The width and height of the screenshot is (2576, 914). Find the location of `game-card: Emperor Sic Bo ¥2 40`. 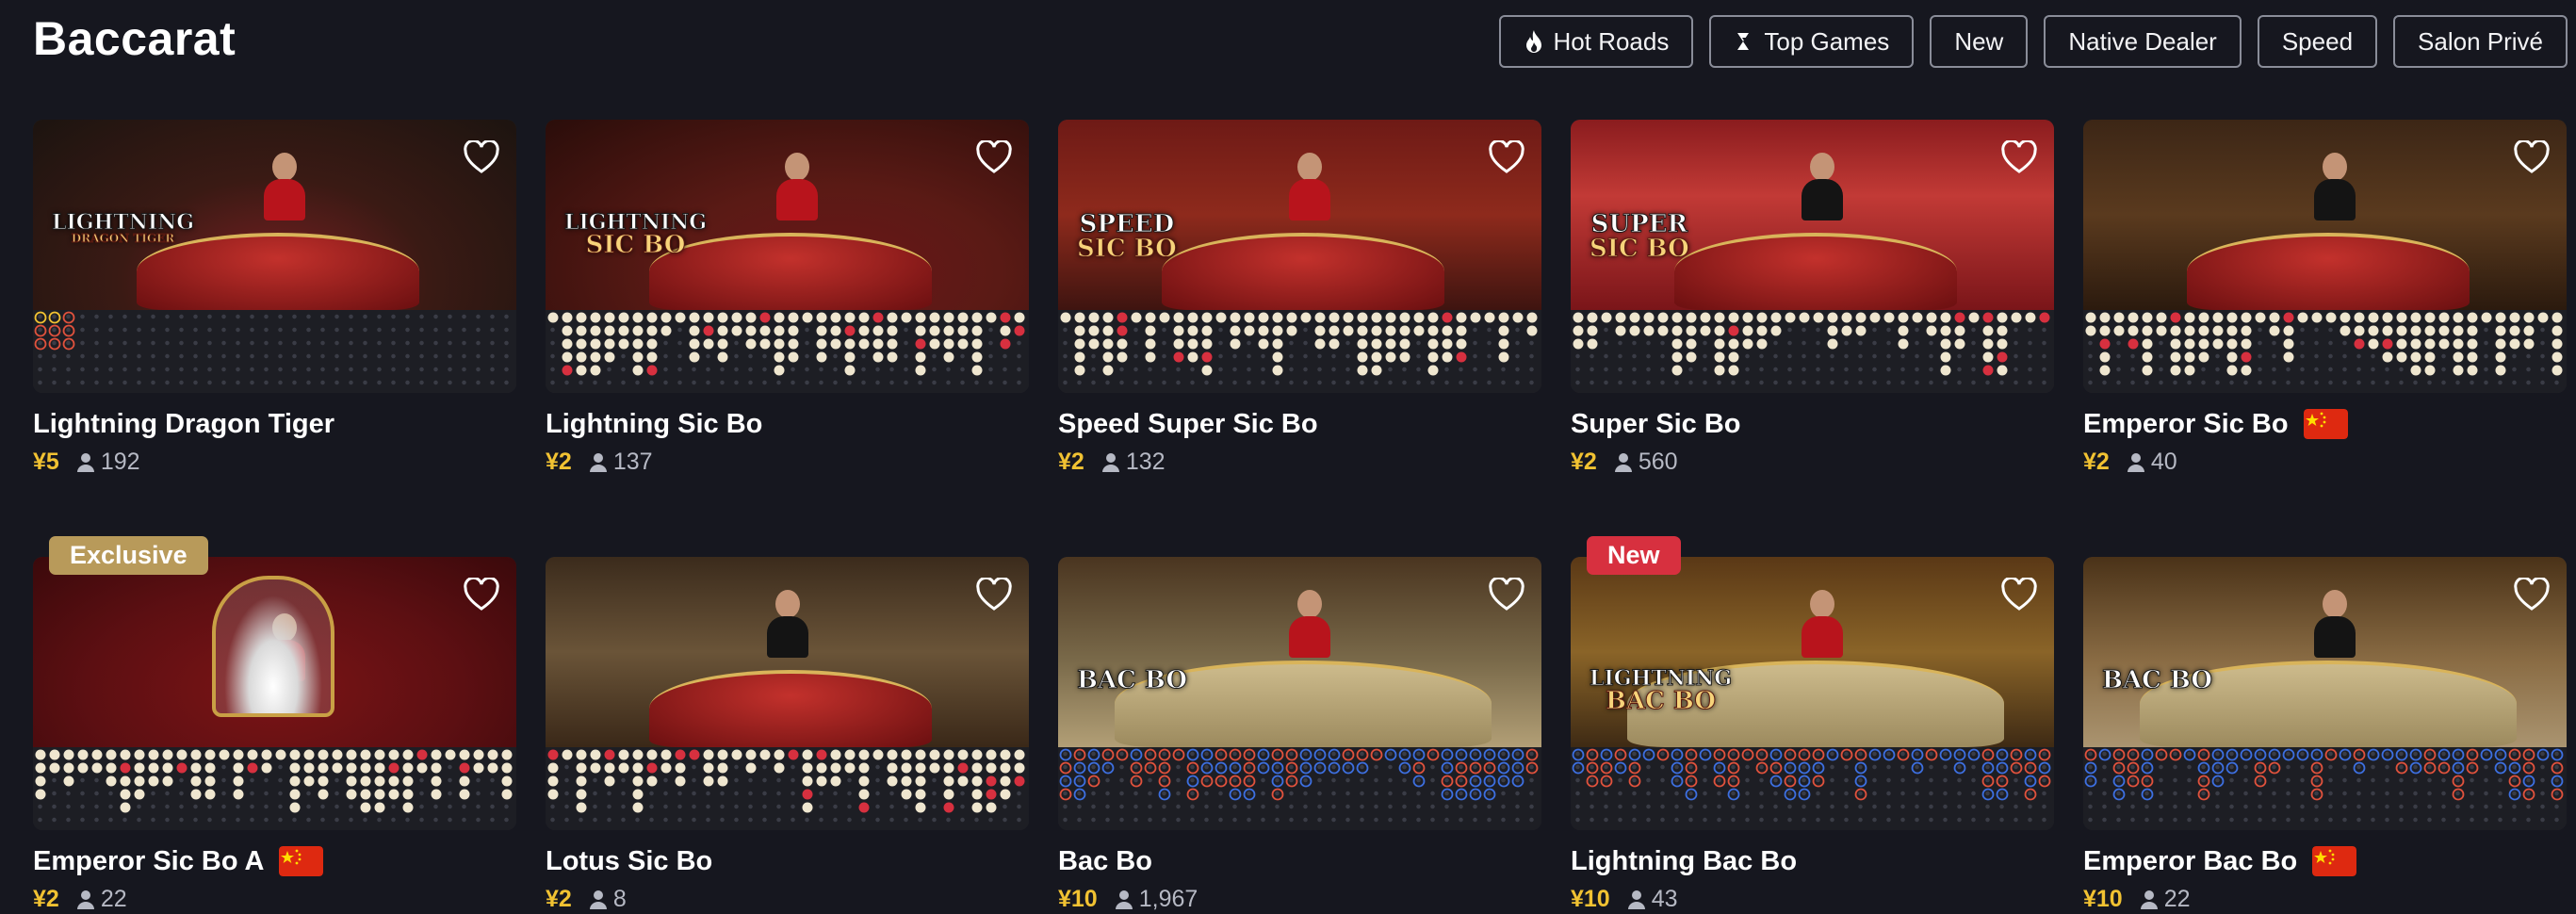

game-card: Emperor Sic Bo ¥2 40 is located at coordinates (2325, 298).